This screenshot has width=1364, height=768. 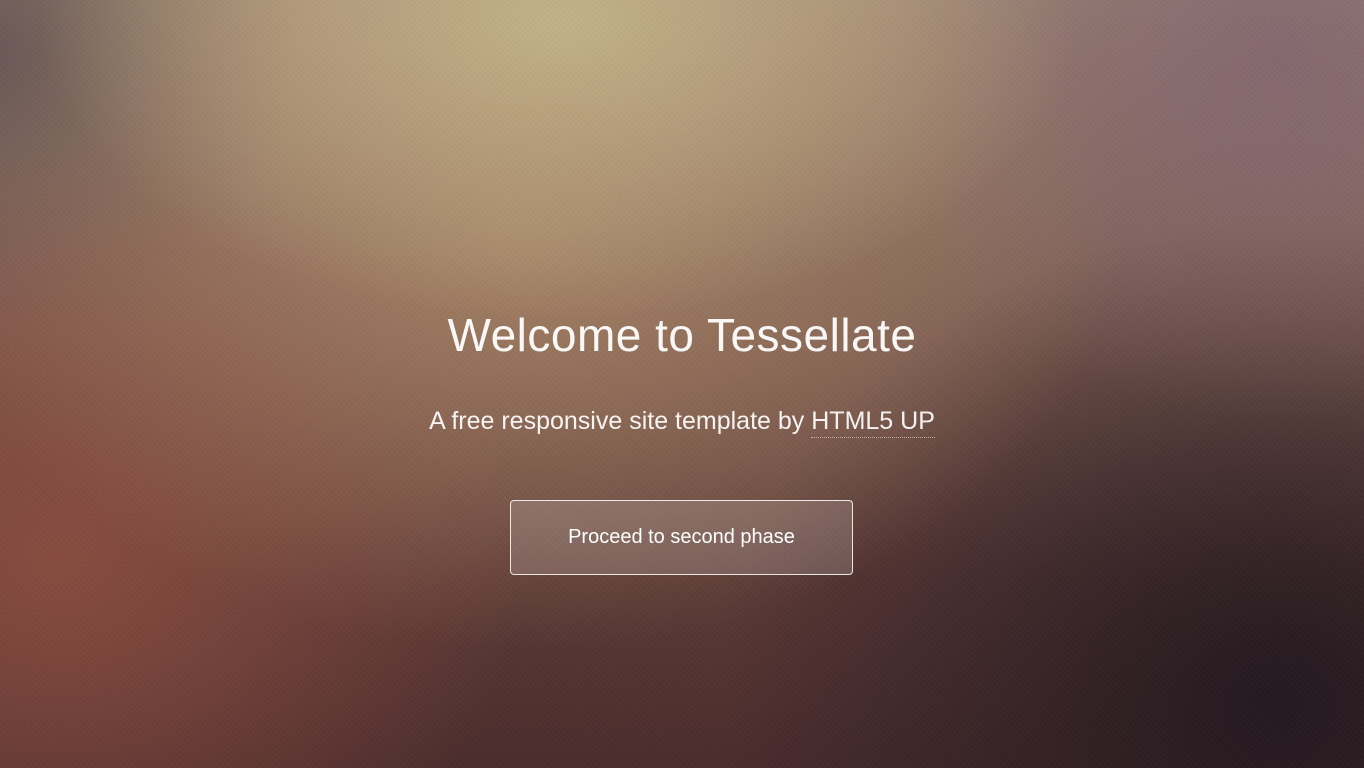 I want to click on page-title: Welcome to Tessellate, so click(x=682, y=335).